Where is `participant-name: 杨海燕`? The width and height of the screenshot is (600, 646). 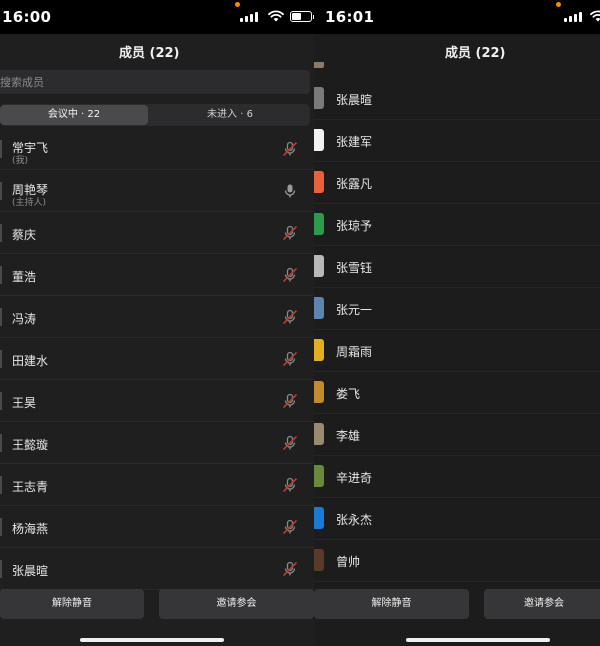 participant-name: 杨海燕 is located at coordinates (30, 529).